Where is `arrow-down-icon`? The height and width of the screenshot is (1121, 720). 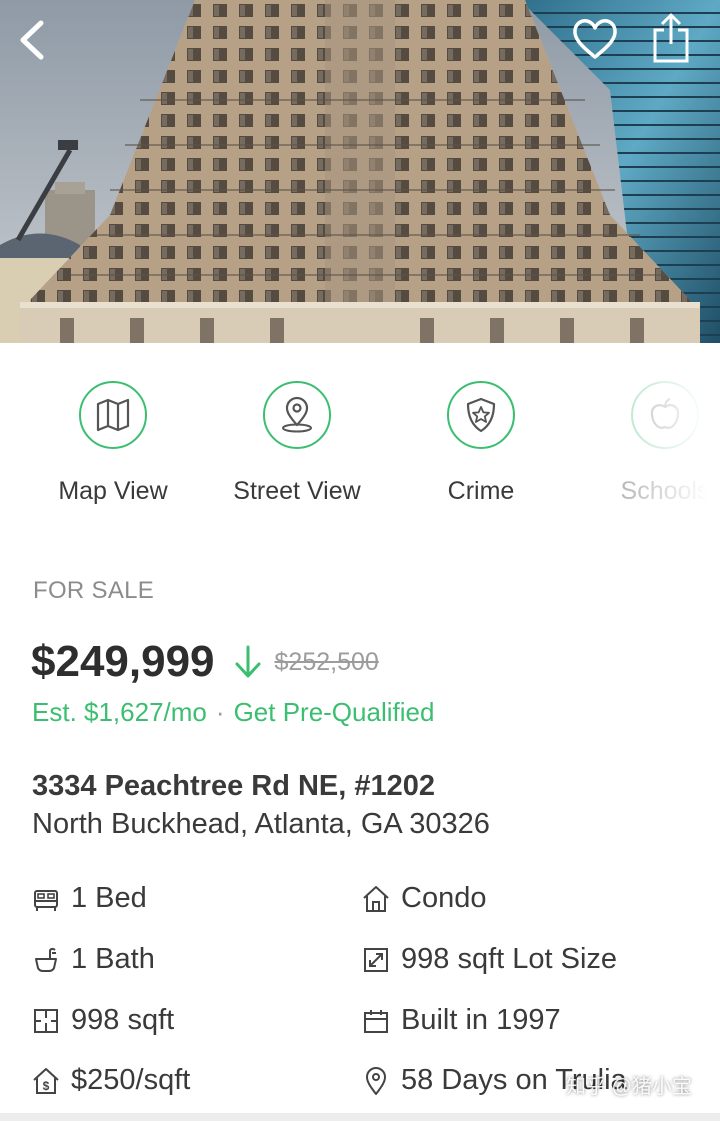 arrow-down-icon is located at coordinates (248, 662).